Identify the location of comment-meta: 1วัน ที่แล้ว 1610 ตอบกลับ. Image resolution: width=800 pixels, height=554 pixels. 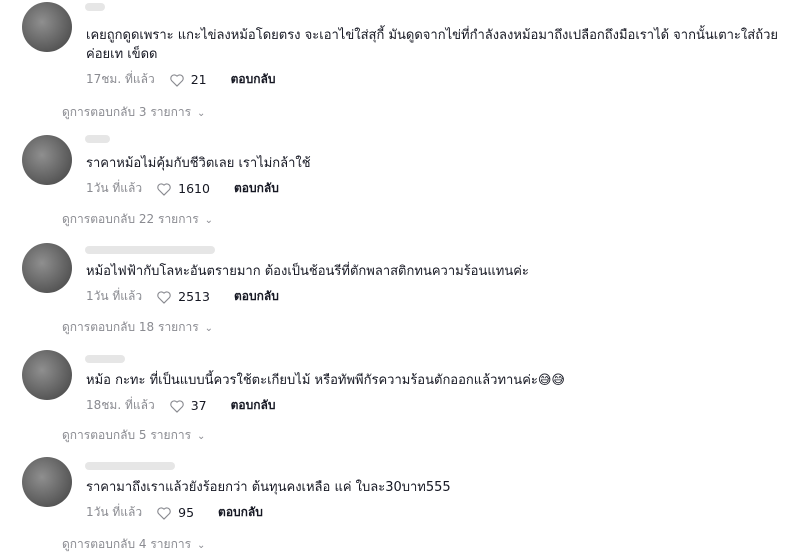
(182, 188).